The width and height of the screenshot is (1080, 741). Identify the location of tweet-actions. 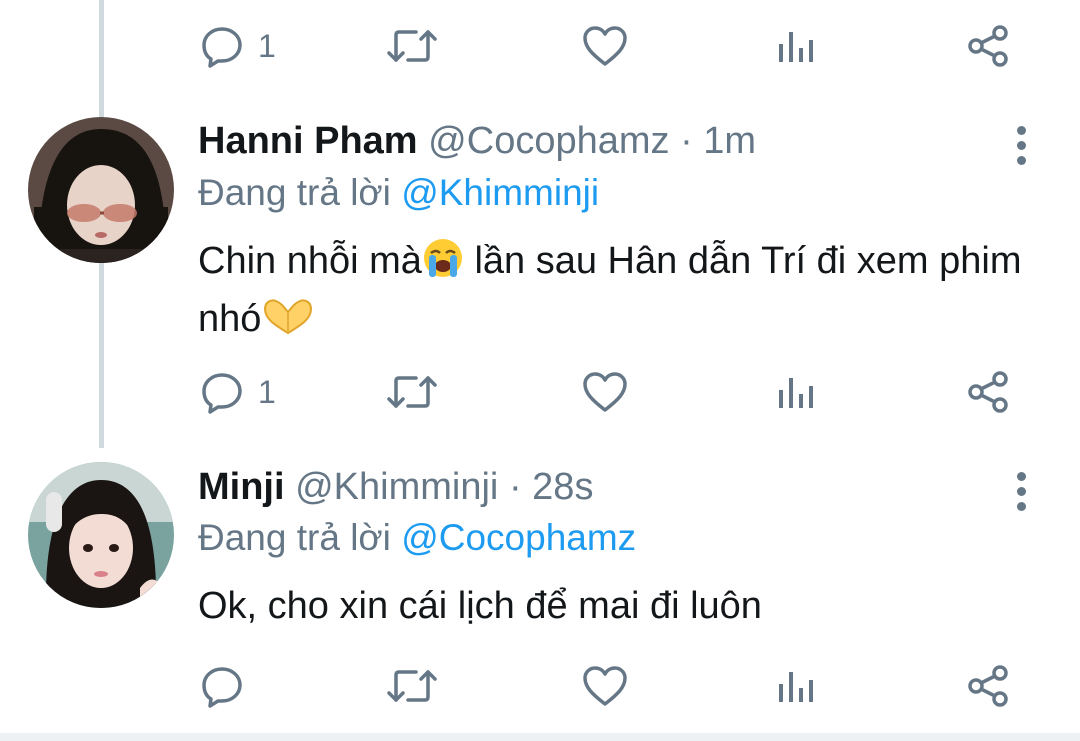
(540, 686).